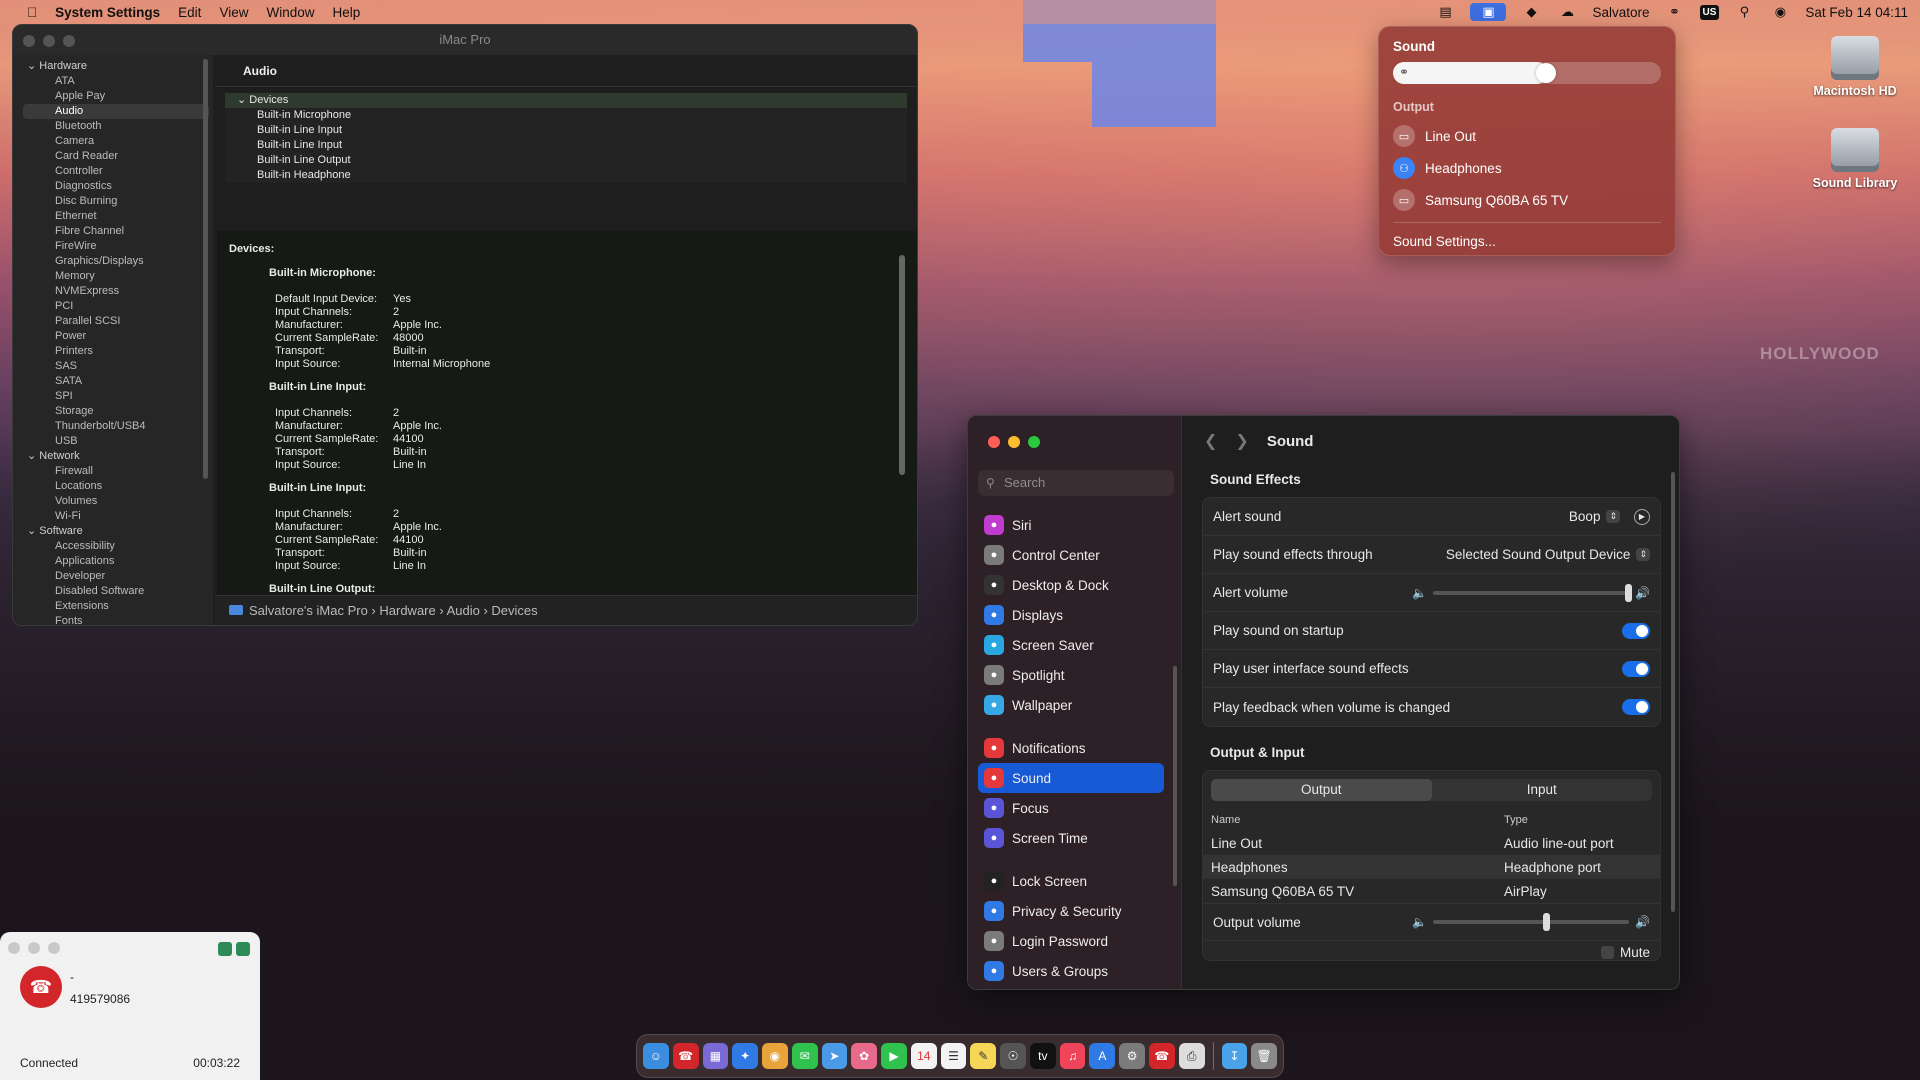 This screenshot has height=1080, width=1920. I want to click on menu-window: Window, so click(290, 12).